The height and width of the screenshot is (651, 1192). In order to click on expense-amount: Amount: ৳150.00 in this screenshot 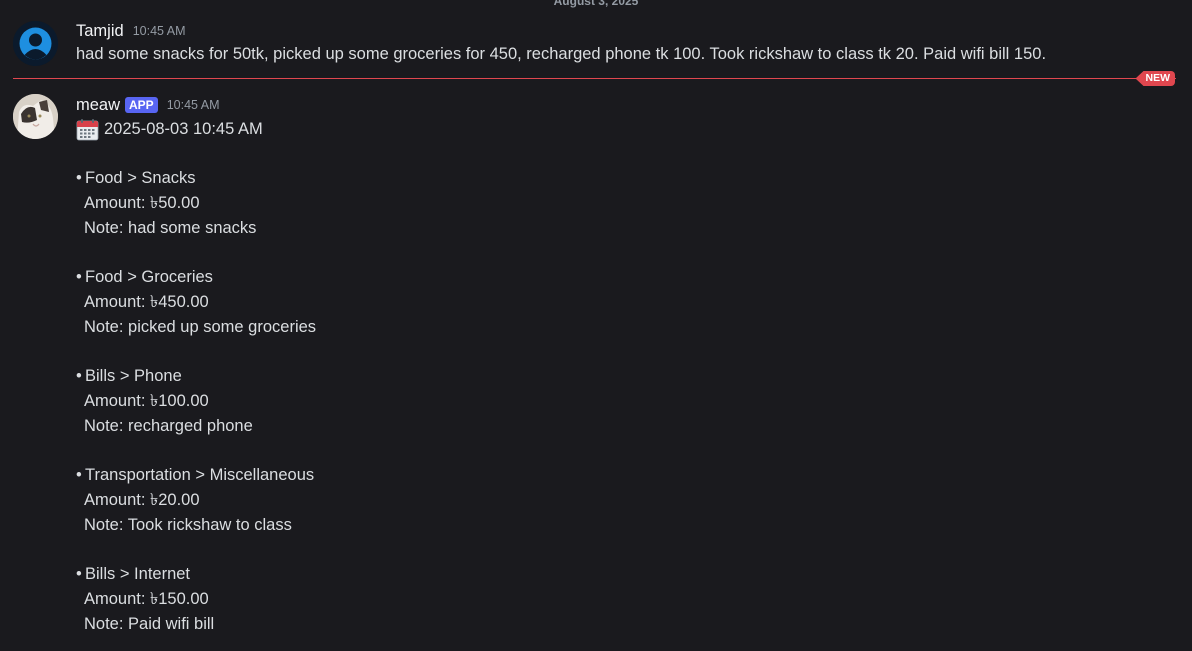, I will do `click(146, 599)`.